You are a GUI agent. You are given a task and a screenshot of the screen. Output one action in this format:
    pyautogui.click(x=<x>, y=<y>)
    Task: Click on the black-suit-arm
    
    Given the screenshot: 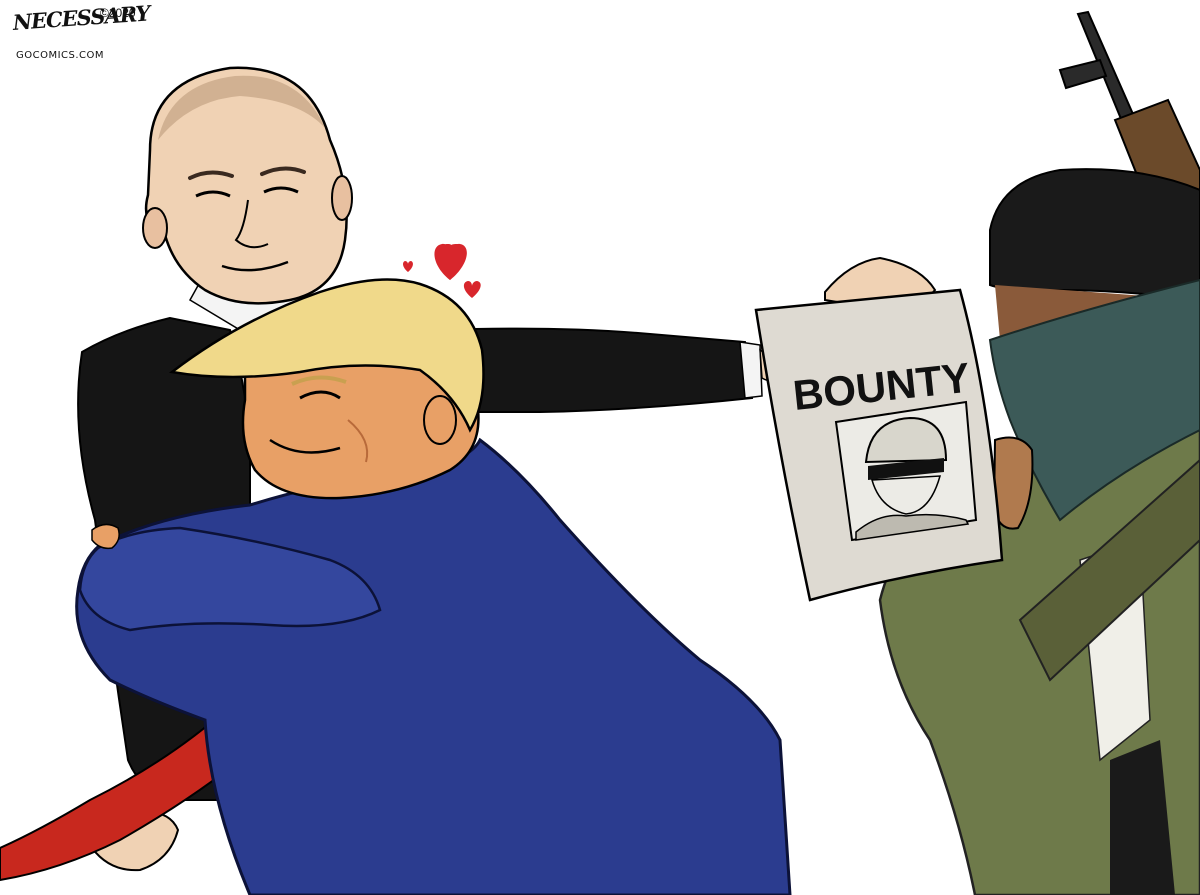 What is the action you would take?
    pyautogui.click(x=596, y=370)
    